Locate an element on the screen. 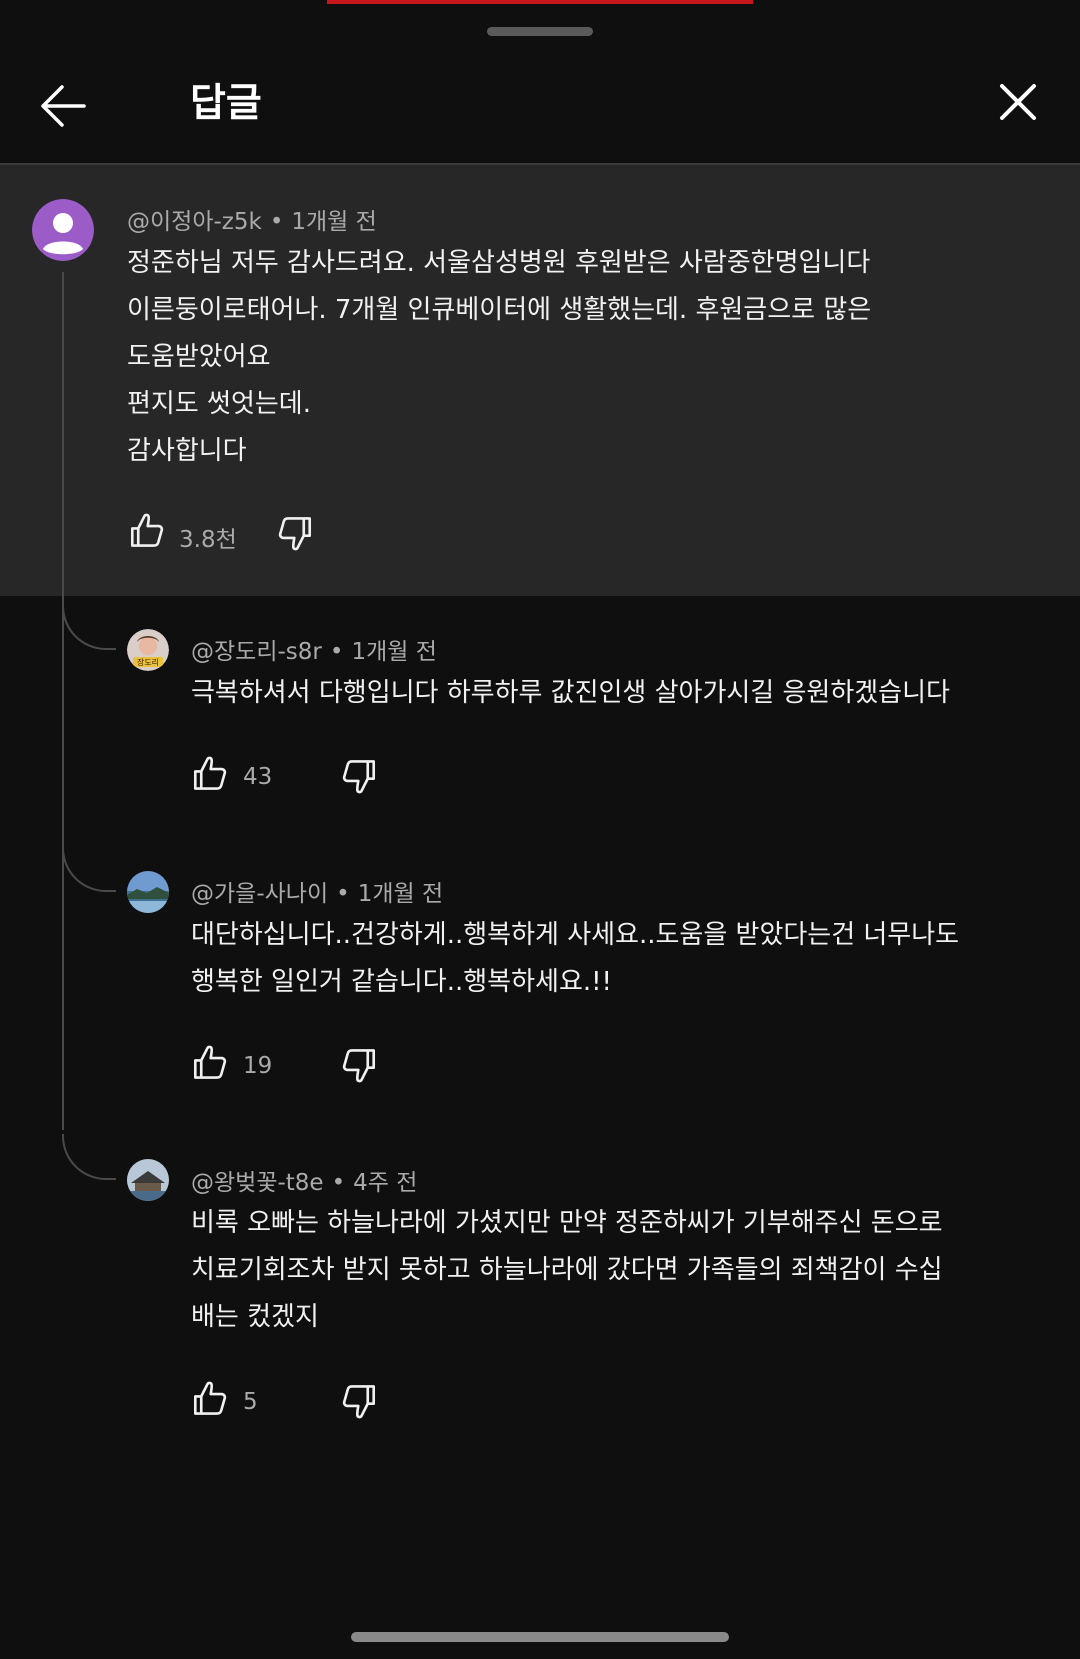 The width and height of the screenshot is (1080, 1659). thread-line is located at coordinates (63, 701).